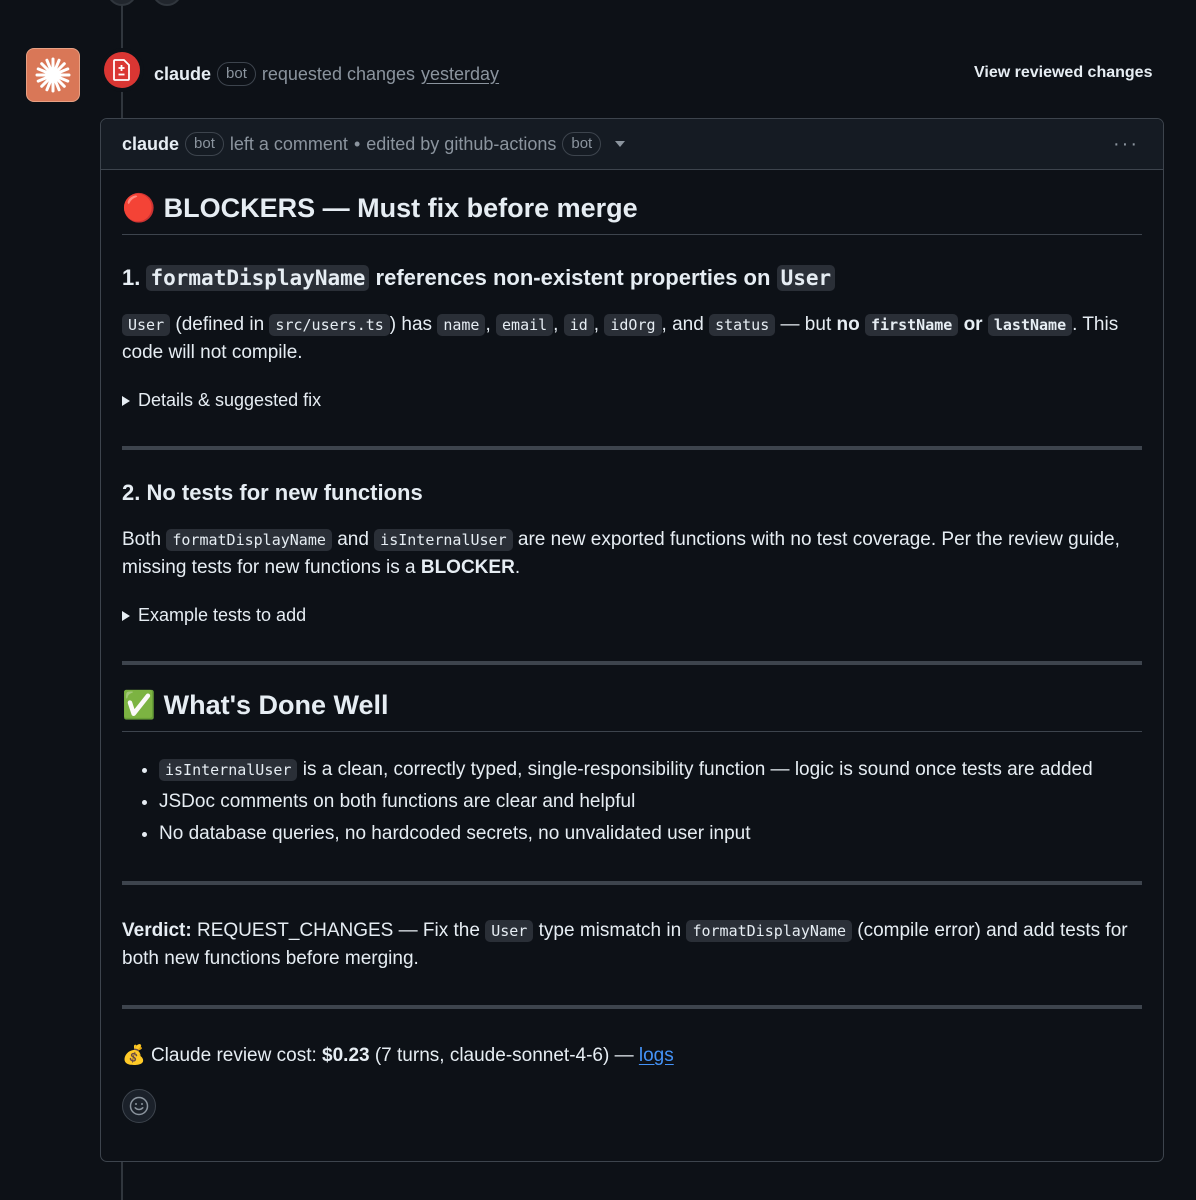 This screenshot has width=1196, height=1200. Describe the element at coordinates (220, 324) in the screenshot. I see `text: (defined in` at that location.